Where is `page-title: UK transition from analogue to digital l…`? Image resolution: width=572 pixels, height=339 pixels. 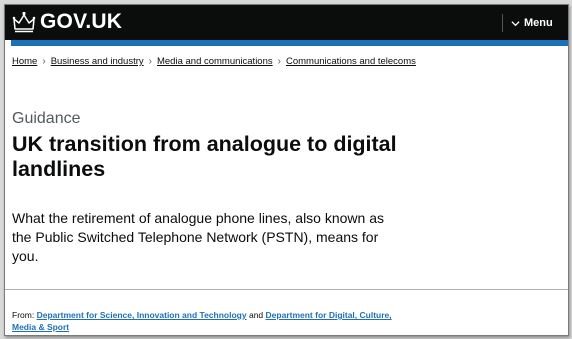 page-title: UK transition from analogue to digital l… is located at coordinates (204, 156).